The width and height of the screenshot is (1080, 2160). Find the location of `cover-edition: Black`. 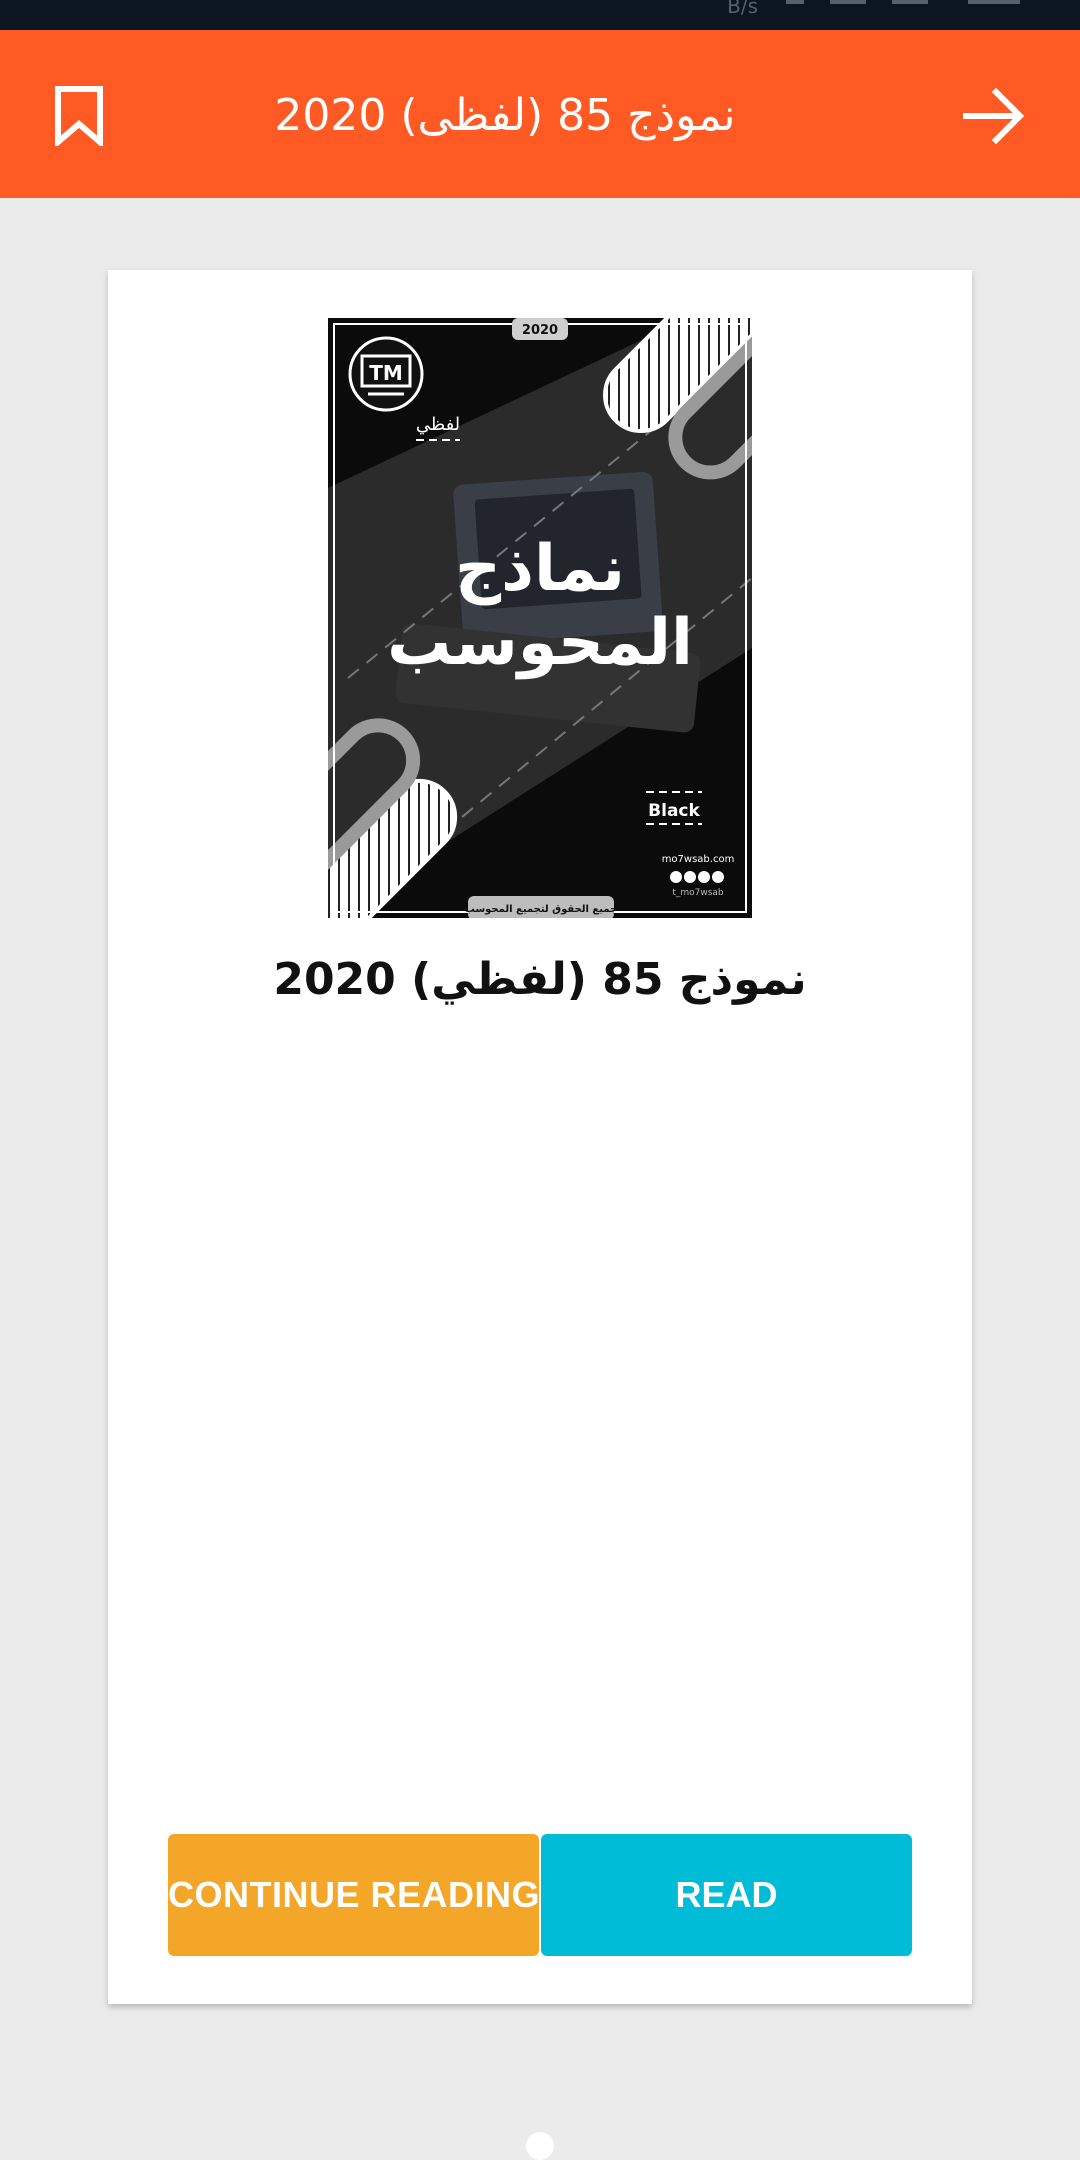

cover-edition: Black is located at coordinates (674, 811).